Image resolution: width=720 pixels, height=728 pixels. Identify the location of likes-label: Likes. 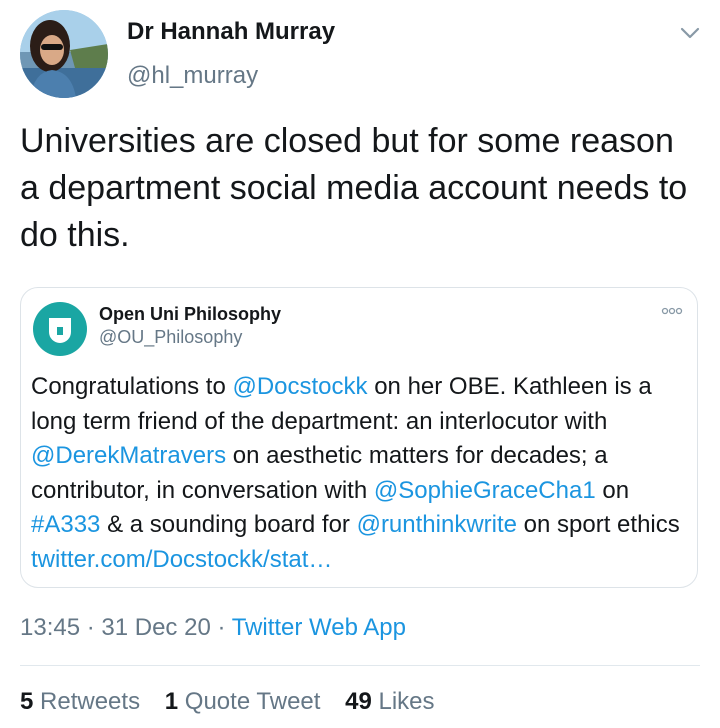
(406, 701).